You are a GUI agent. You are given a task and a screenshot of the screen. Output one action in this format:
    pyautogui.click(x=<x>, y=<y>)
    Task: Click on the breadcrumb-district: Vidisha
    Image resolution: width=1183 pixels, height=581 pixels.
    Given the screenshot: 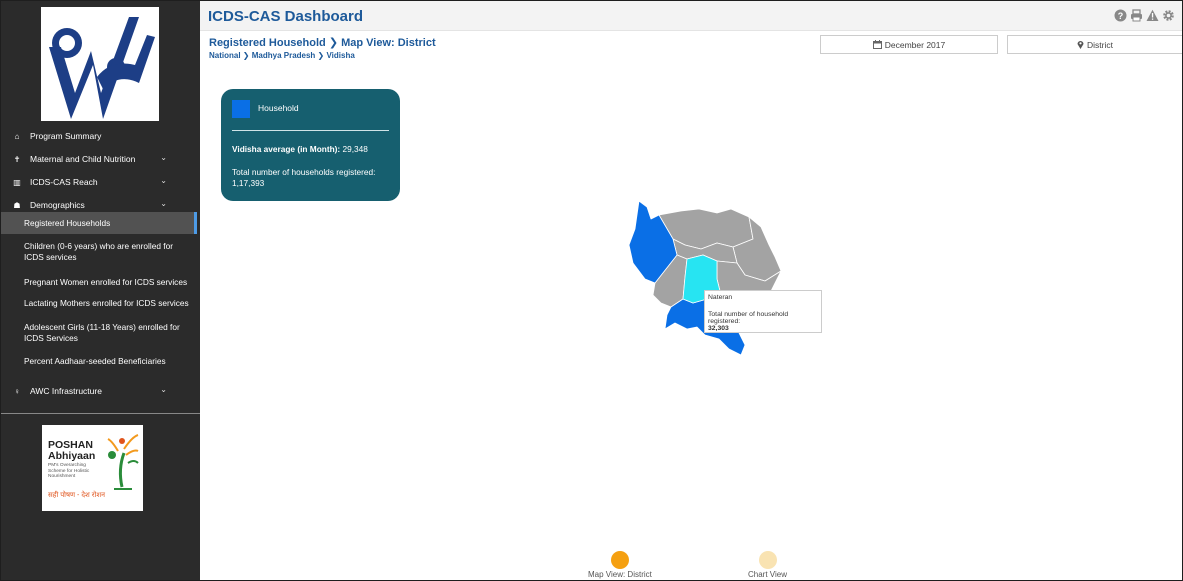 What is the action you would take?
    pyautogui.click(x=340, y=55)
    